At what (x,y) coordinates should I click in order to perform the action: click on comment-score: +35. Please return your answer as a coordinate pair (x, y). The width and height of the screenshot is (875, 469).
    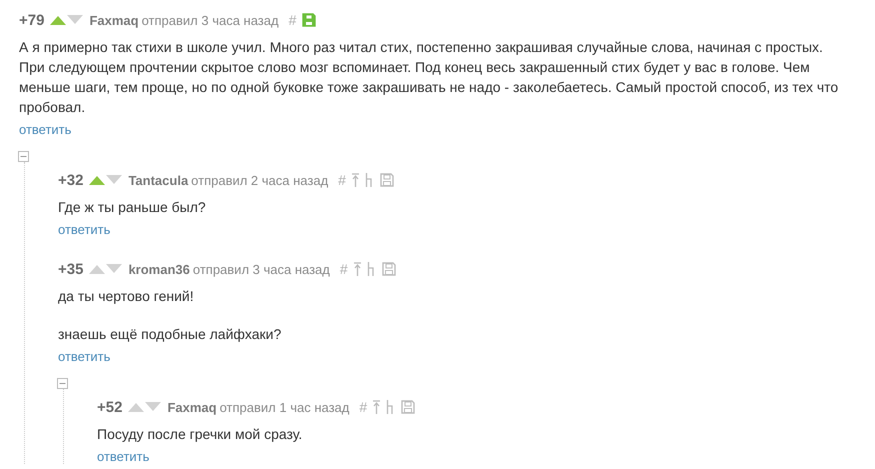
    Looking at the image, I should click on (71, 269).